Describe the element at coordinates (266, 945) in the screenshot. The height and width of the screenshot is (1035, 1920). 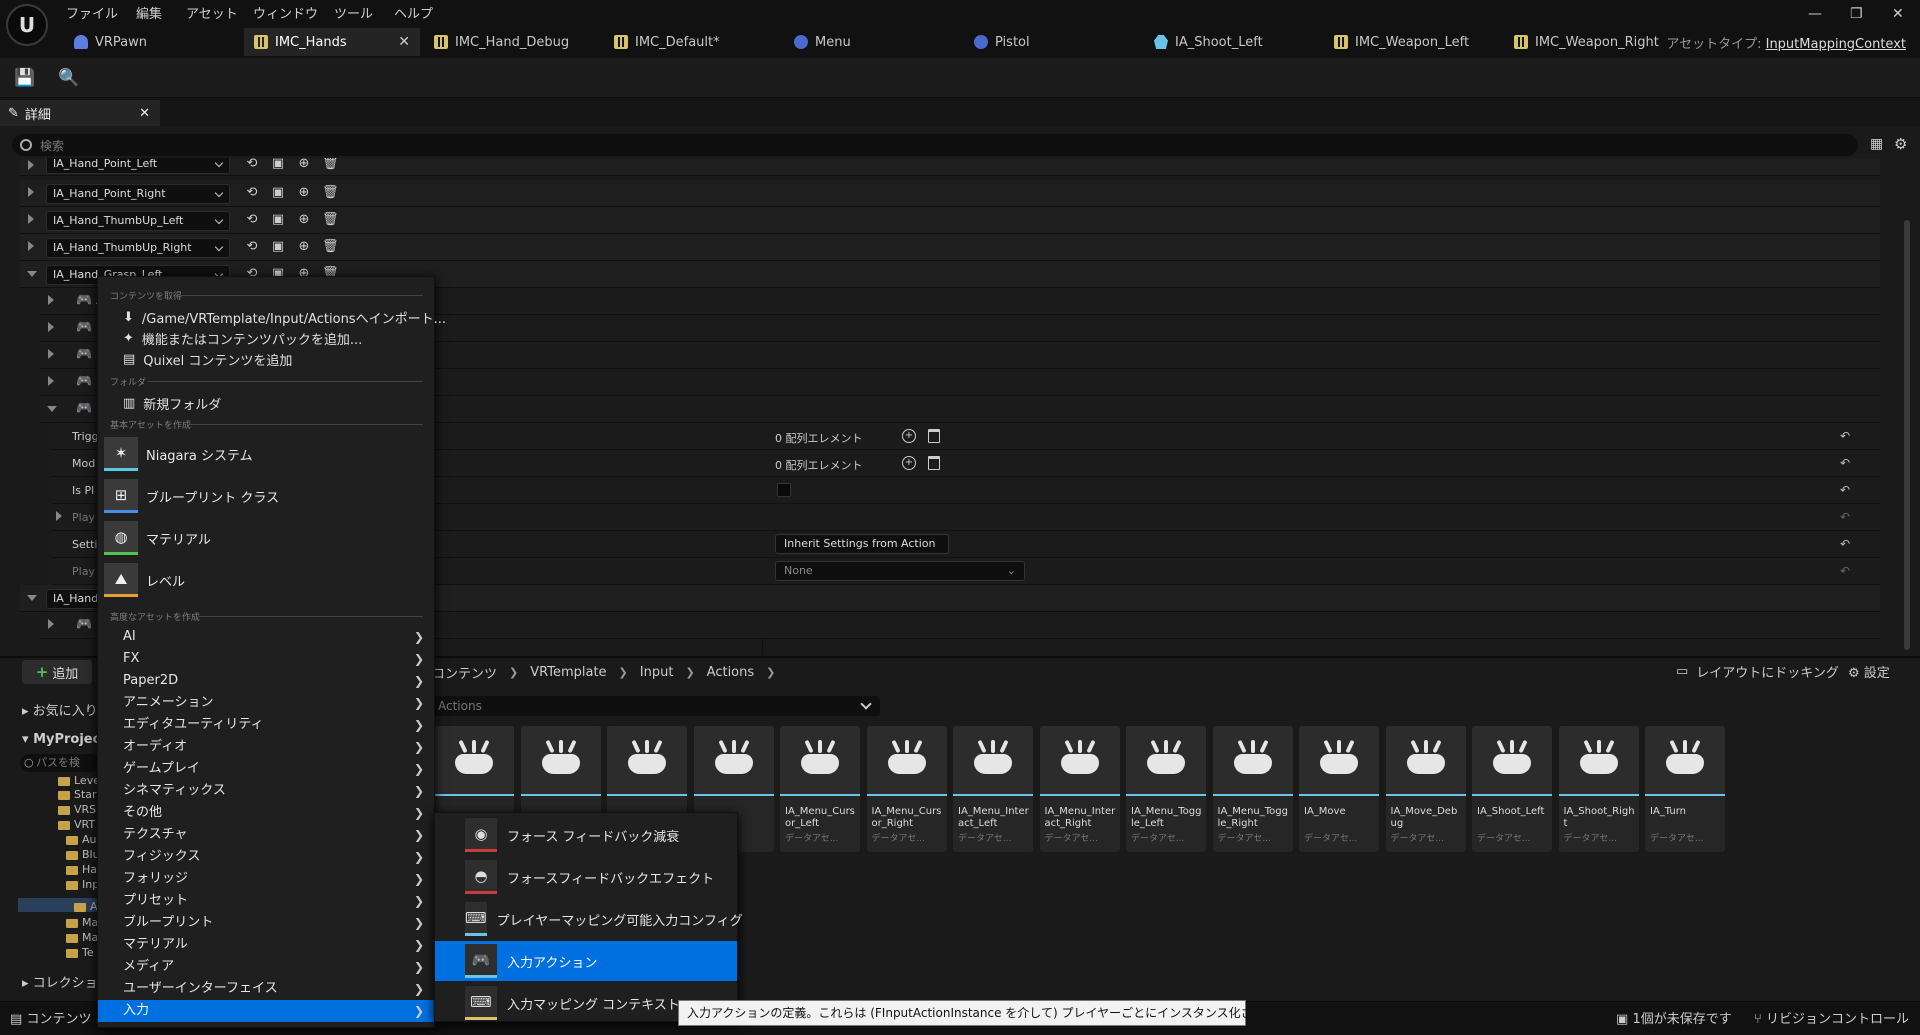
I see `category-item: マテリアル ❯` at that location.